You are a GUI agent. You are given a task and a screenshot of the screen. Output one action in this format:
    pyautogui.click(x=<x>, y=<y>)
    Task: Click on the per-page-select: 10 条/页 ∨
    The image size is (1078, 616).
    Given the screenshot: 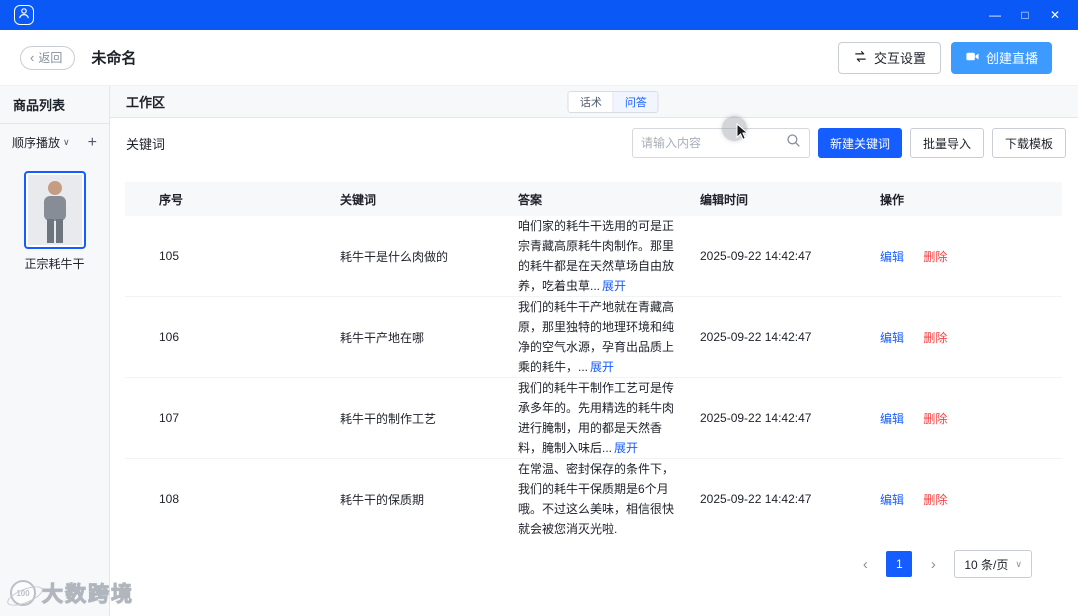 What is the action you would take?
    pyautogui.click(x=993, y=564)
    